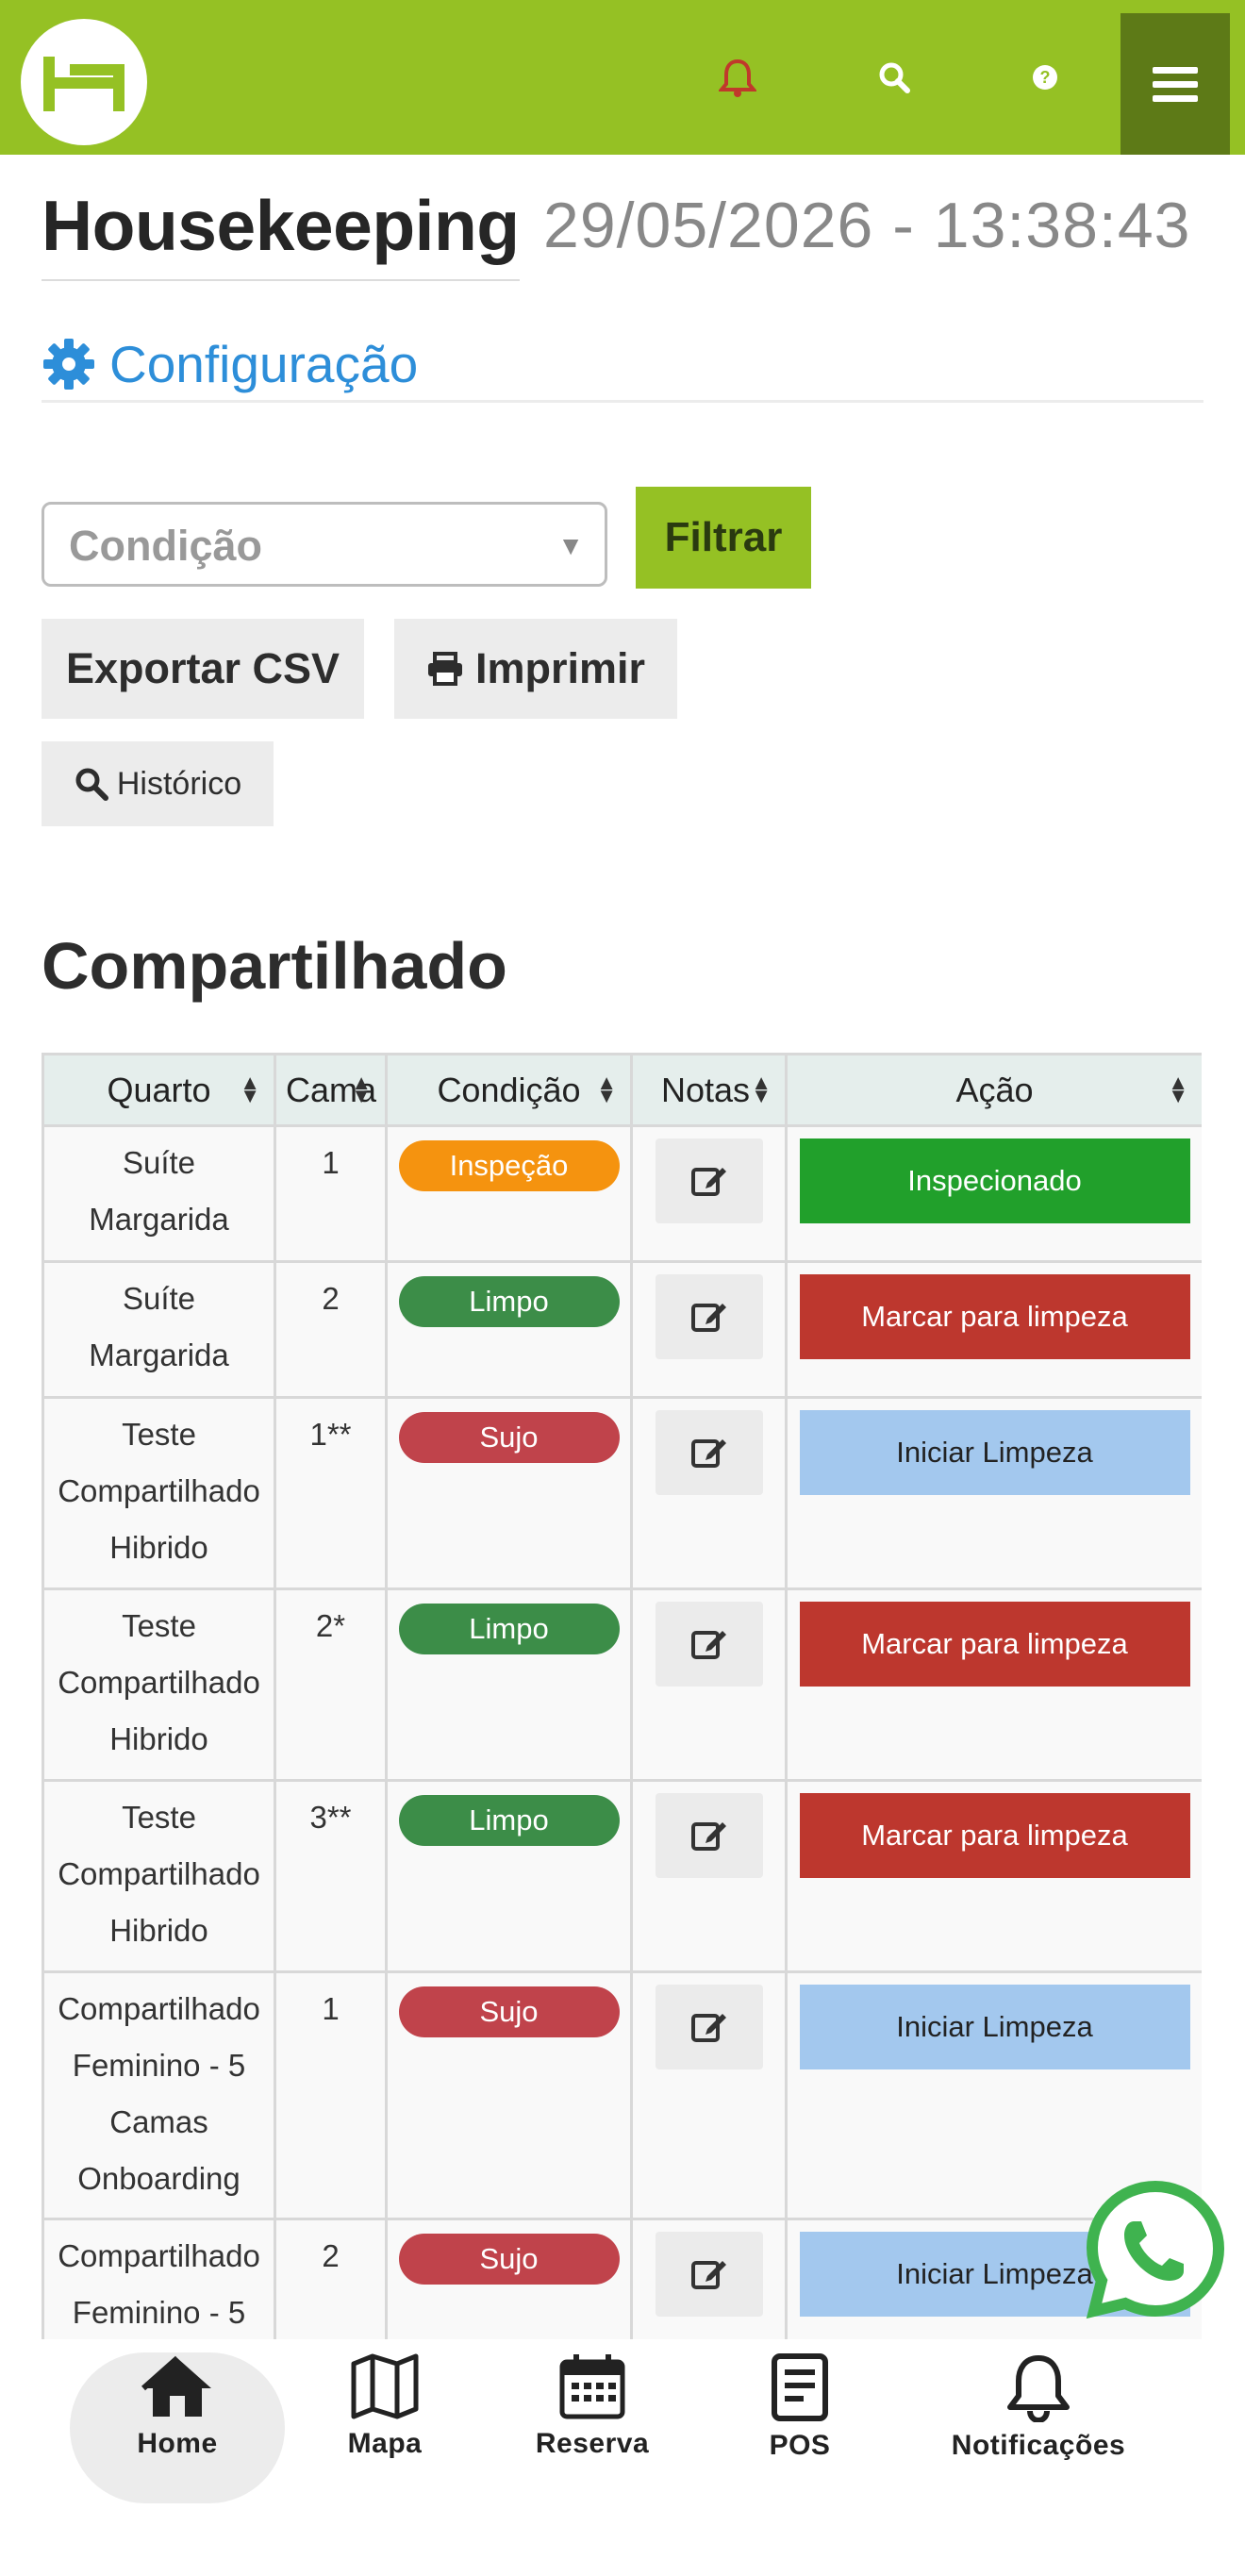  I want to click on column-header-bed: Cama ▲ ▼, so click(331, 1090).